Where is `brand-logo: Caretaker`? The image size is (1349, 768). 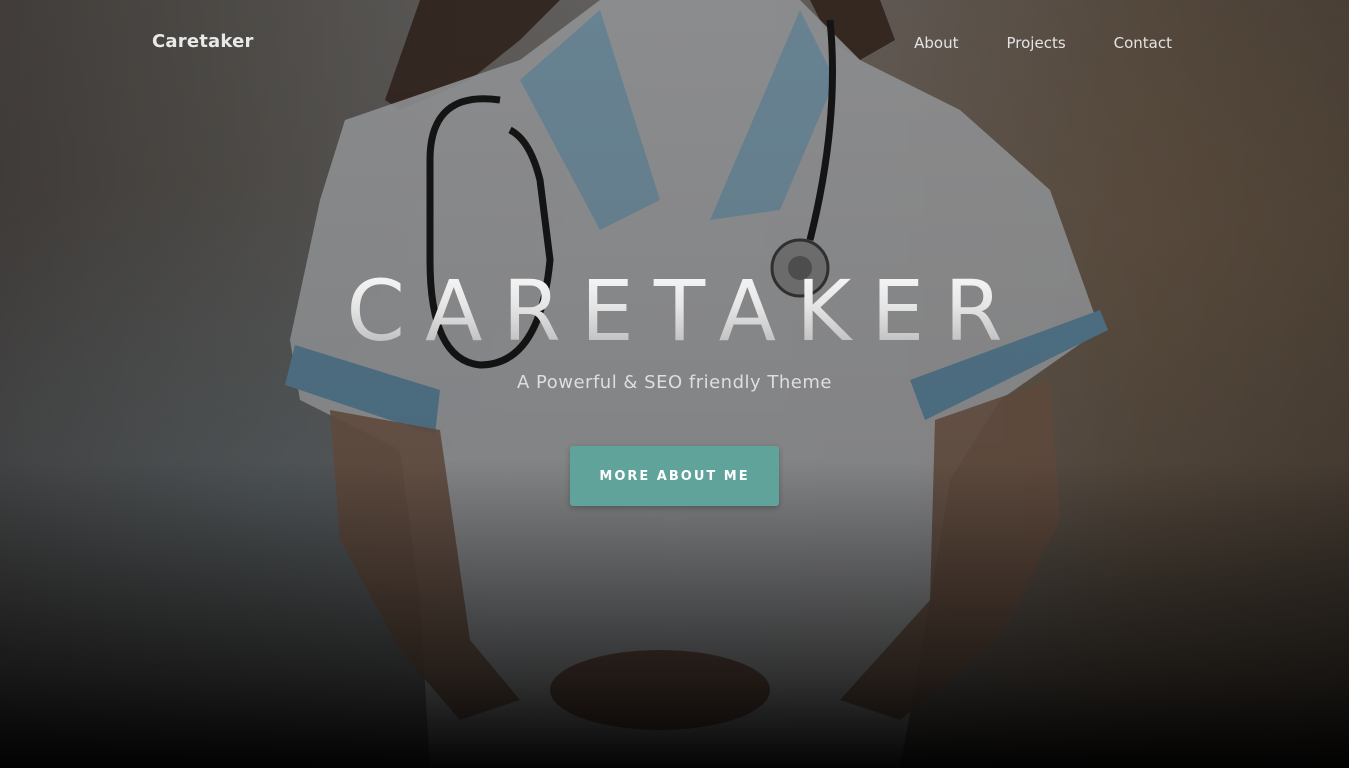
brand-logo: Caretaker is located at coordinates (203, 41).